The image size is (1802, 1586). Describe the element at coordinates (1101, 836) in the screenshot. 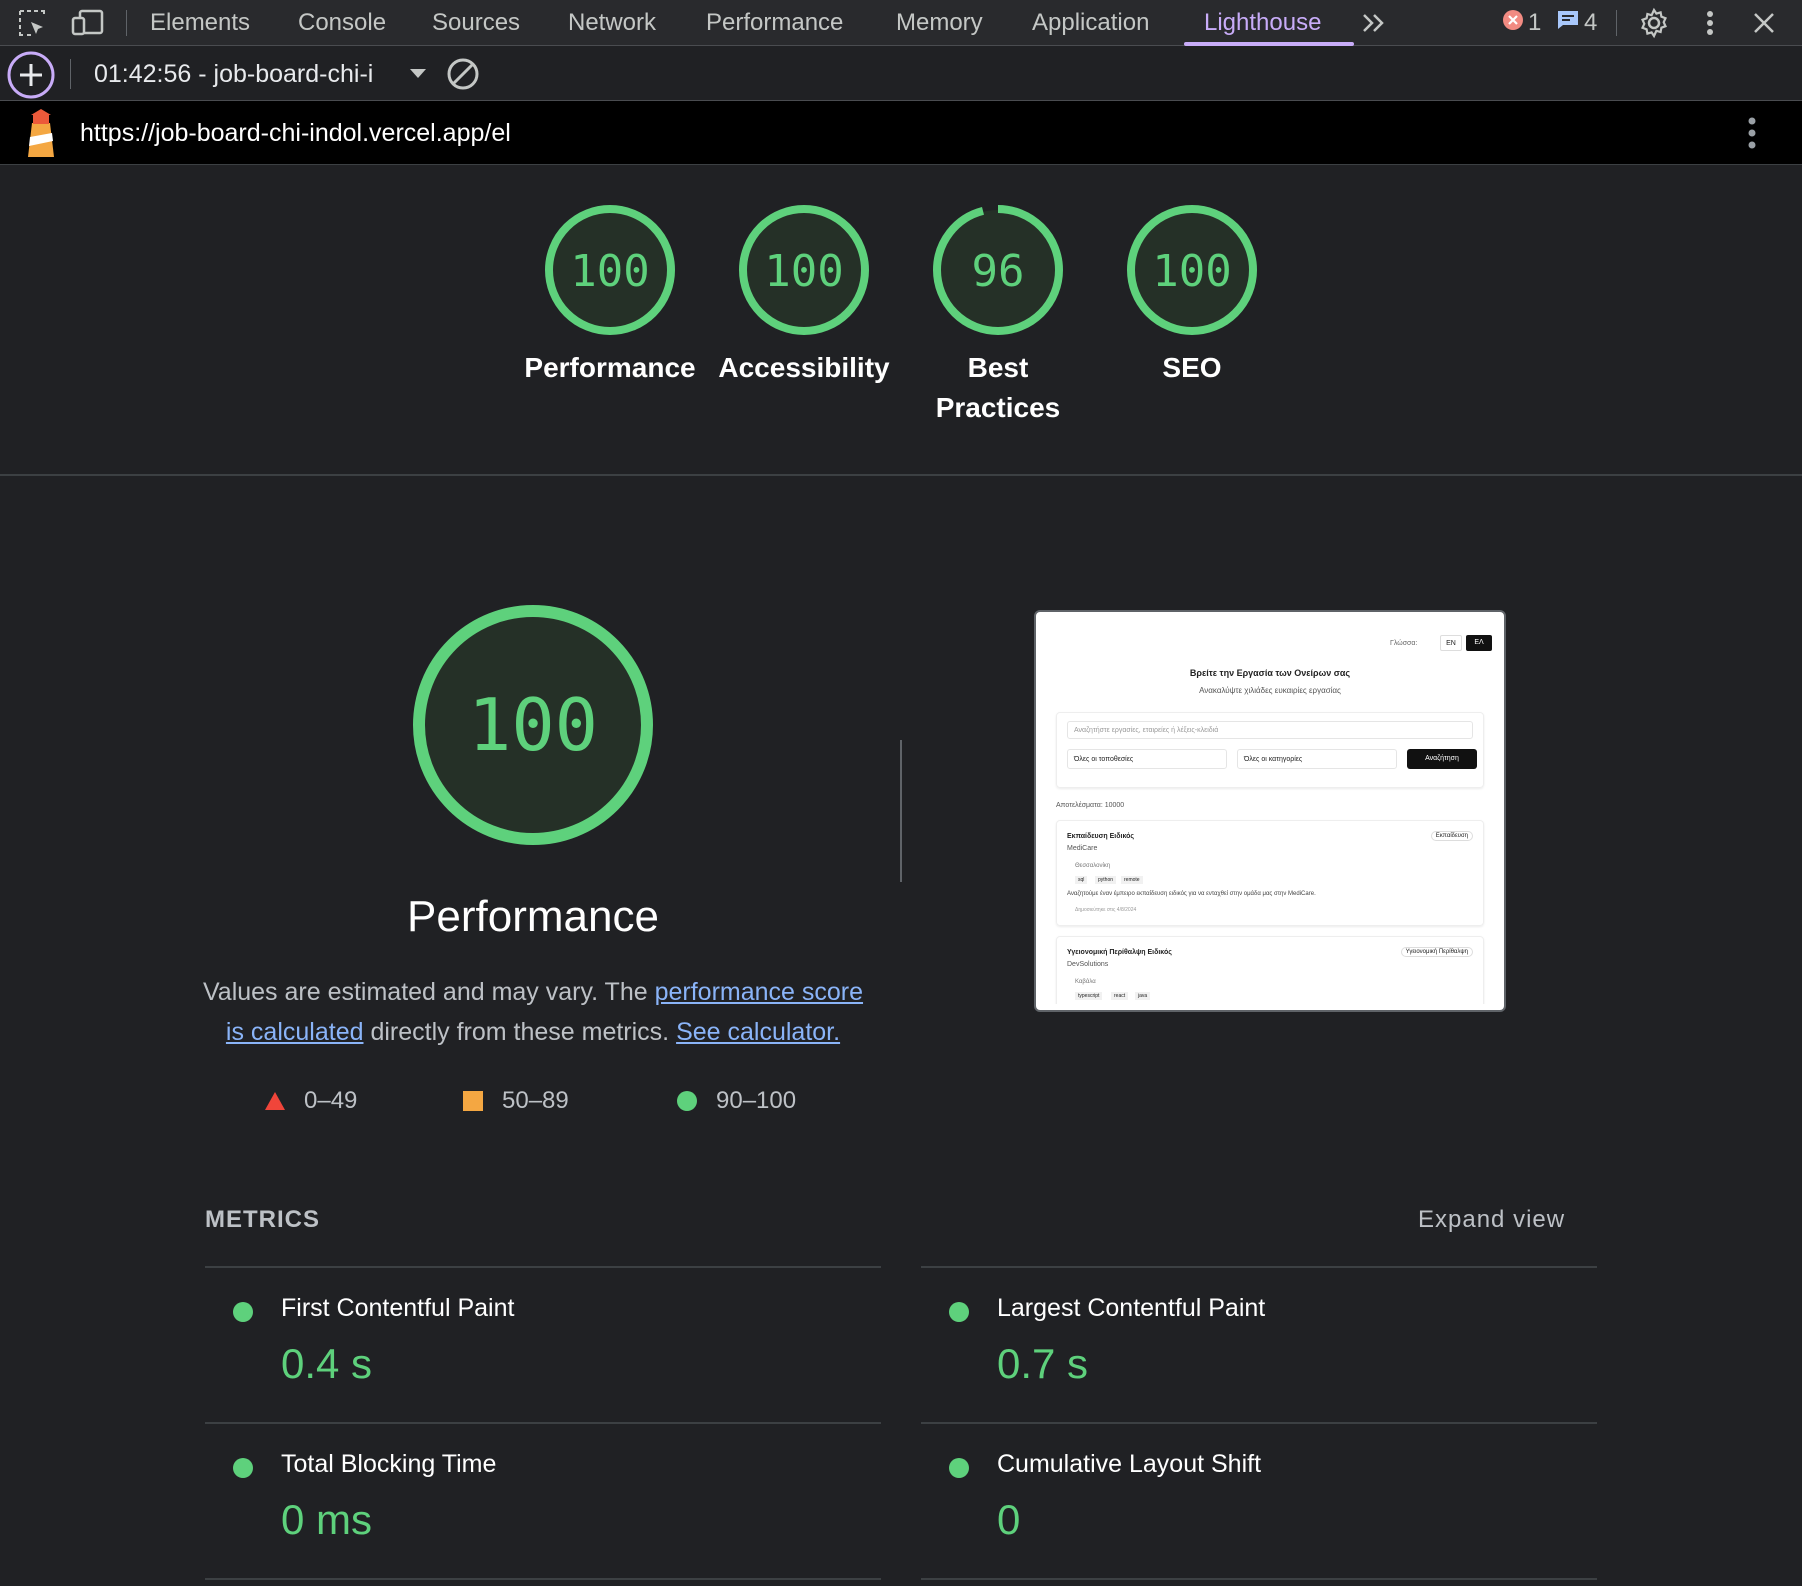

I see `job-title: Εκπαίδευση Ειδικός` at that location.